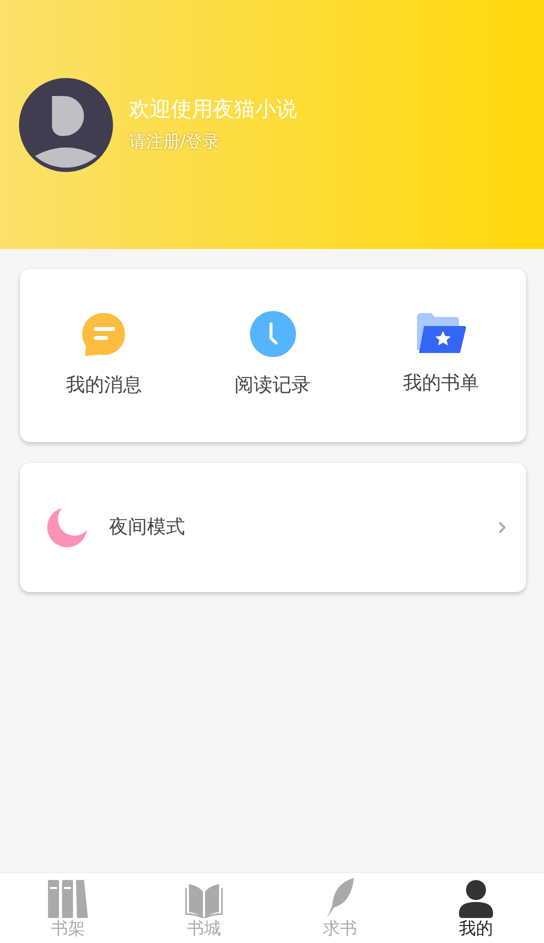 Image resolution: width=544 pixels, height=943 pixels. I want to click on setting-label: 夜间模式, so click(147, 527).